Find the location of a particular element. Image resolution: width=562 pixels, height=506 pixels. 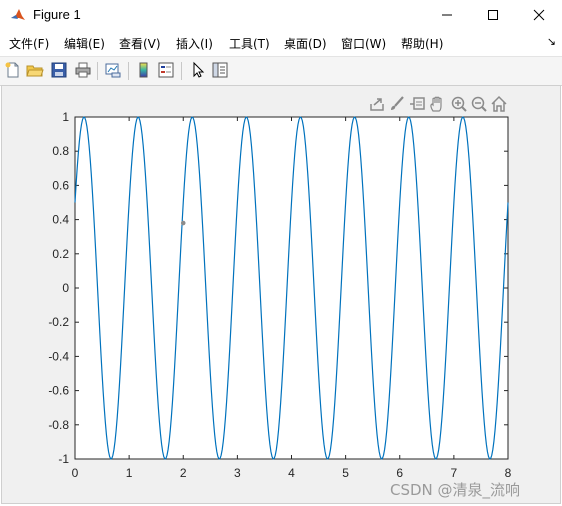

y-tick-label: -0.2 is located at coordinates (58, 322).